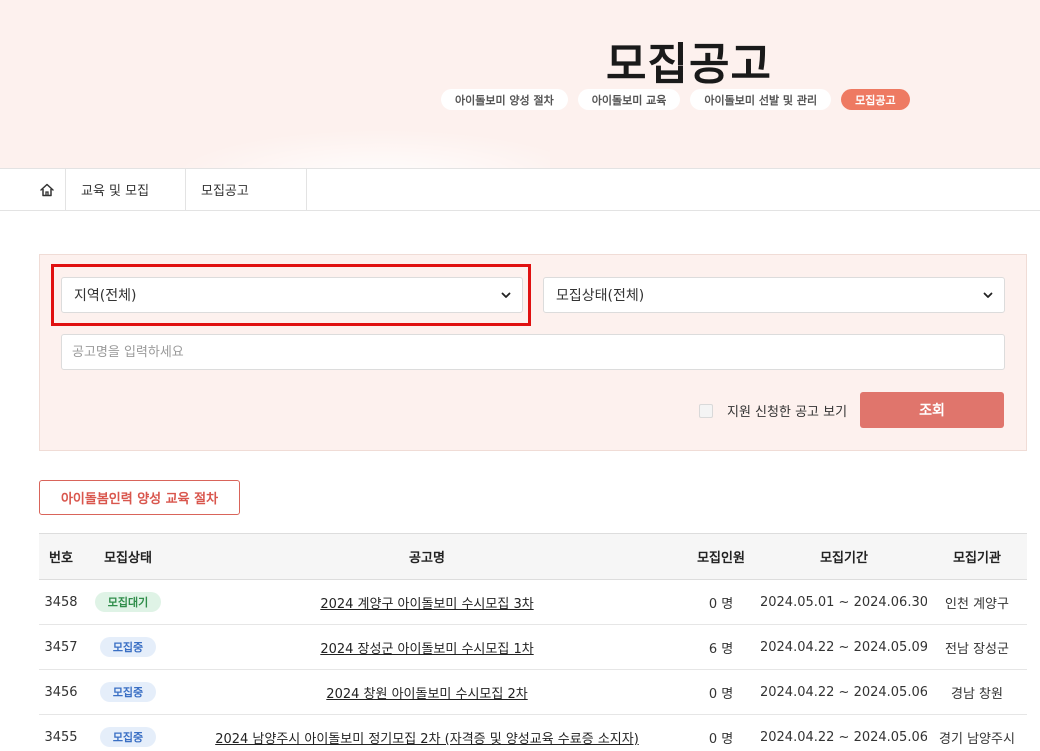 Image resolution: width=1040 pixels, height=751 pixels. Describe the element at coordinates (61, 558) in the screenshot. I see `header-number: 번호` at that location.